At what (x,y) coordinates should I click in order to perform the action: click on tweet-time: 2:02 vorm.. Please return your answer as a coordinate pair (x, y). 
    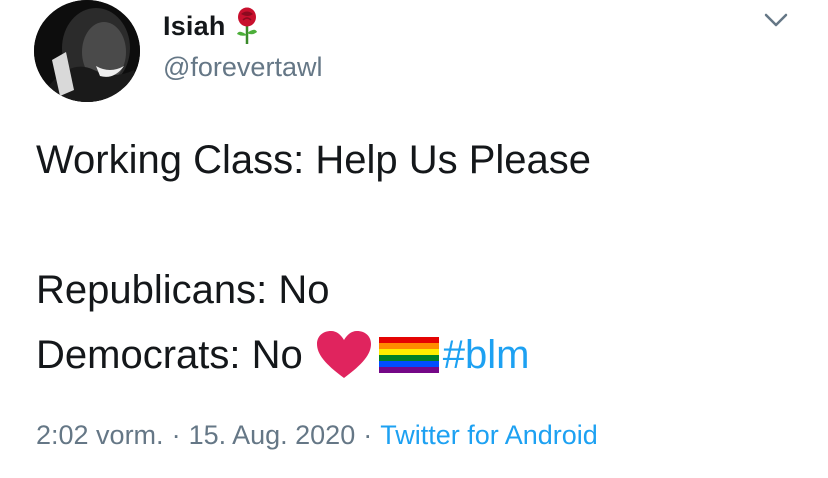
    Looking at the image, I should click on (100, 435).